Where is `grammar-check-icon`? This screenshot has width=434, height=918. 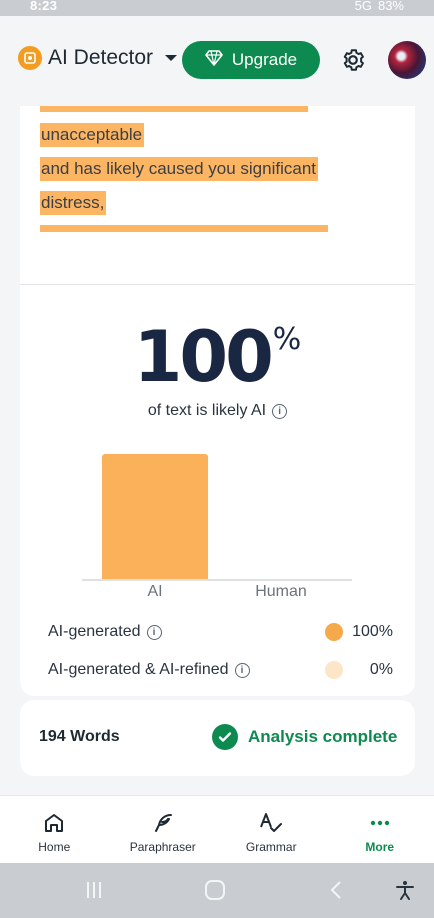 grammar-check-icon is located at coordinates (271, 823).